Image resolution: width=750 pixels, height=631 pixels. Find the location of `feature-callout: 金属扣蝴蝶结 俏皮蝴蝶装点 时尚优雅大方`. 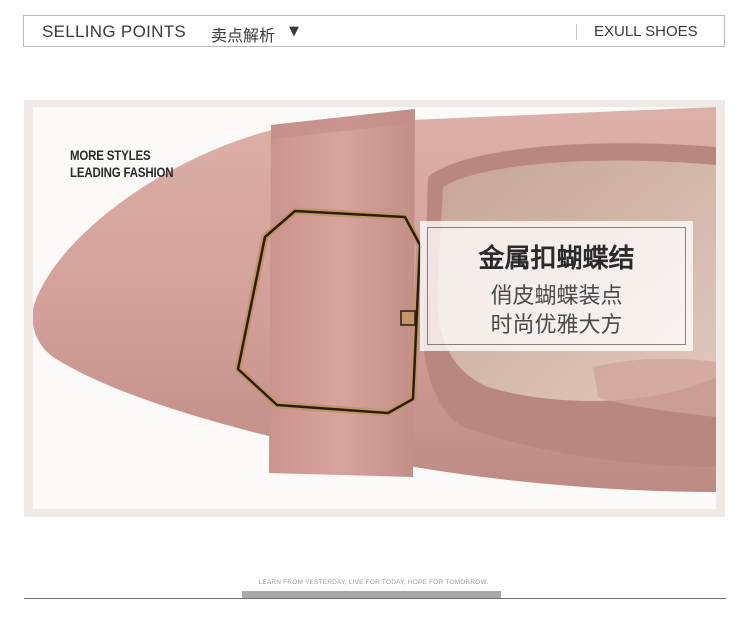

feature-callout: 金属扣蝴蝶结 俏皮蝴蝶装点 时尚优雅大方 is located at coordinates (556, 286).